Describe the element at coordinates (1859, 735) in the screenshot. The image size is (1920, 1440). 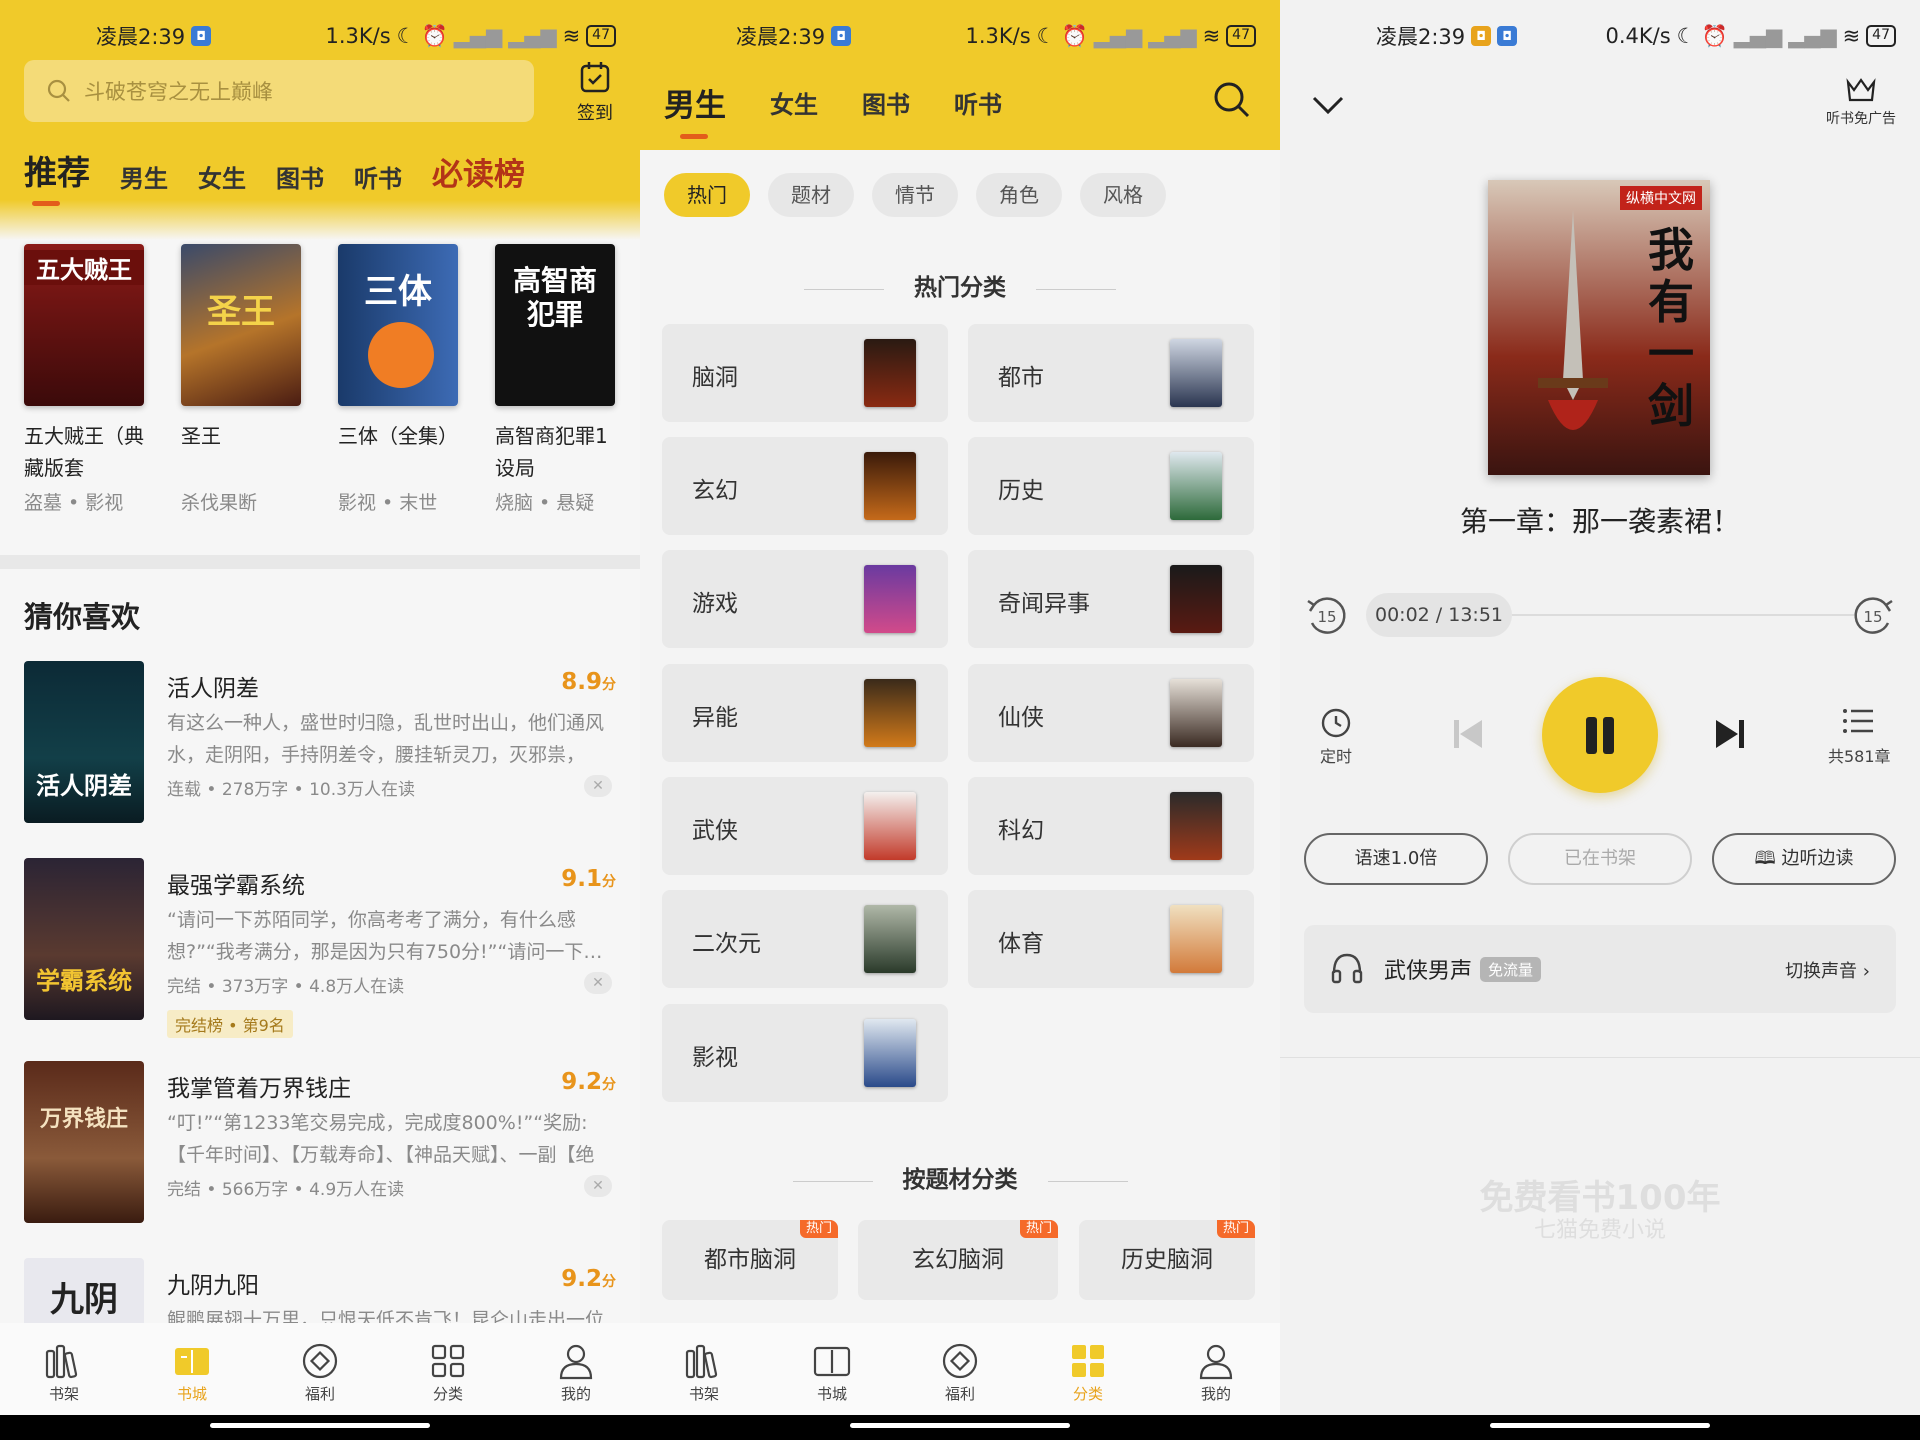
I see `chapter-list-button: 共581章` at that location.